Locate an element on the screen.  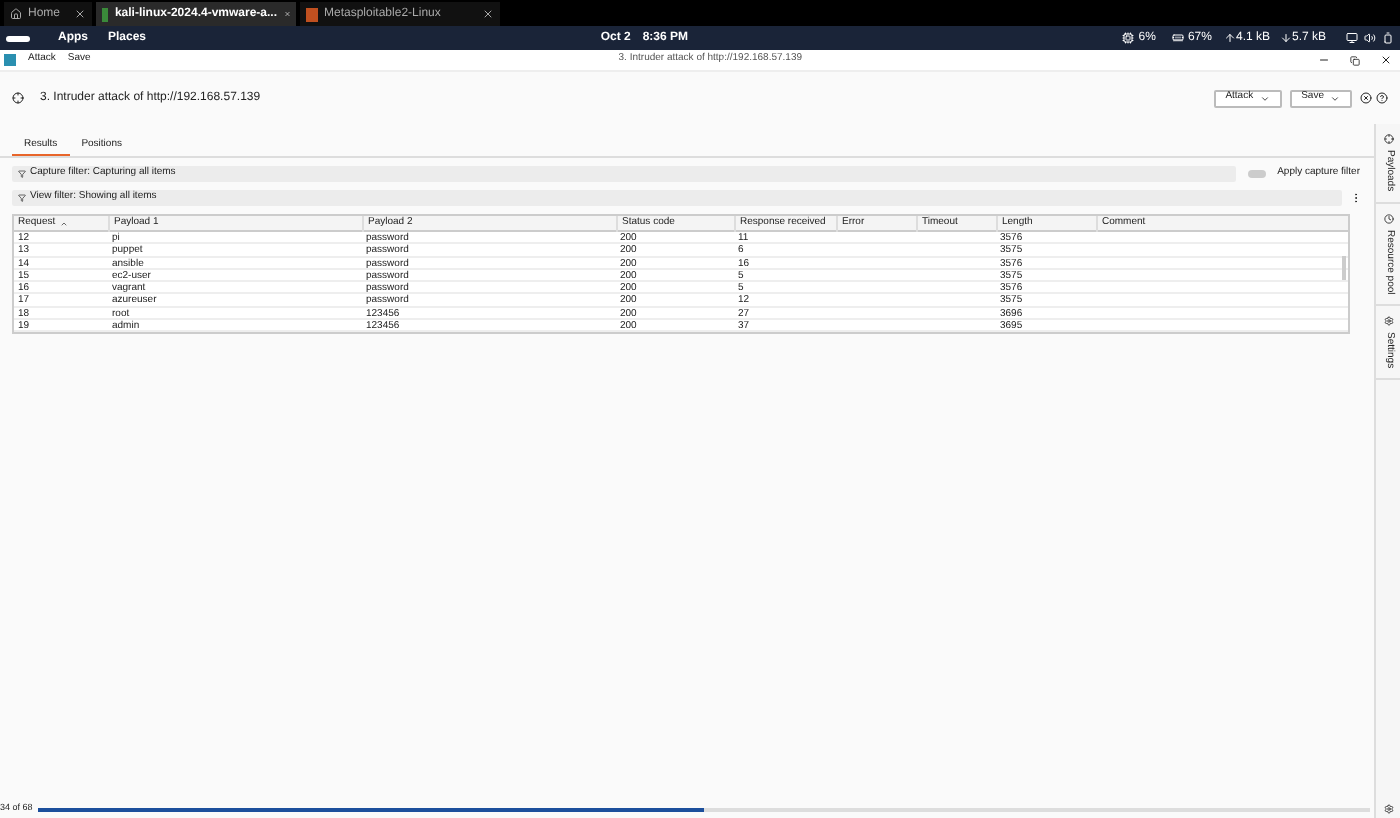
activities-icon is located at coordinates (18, 38).